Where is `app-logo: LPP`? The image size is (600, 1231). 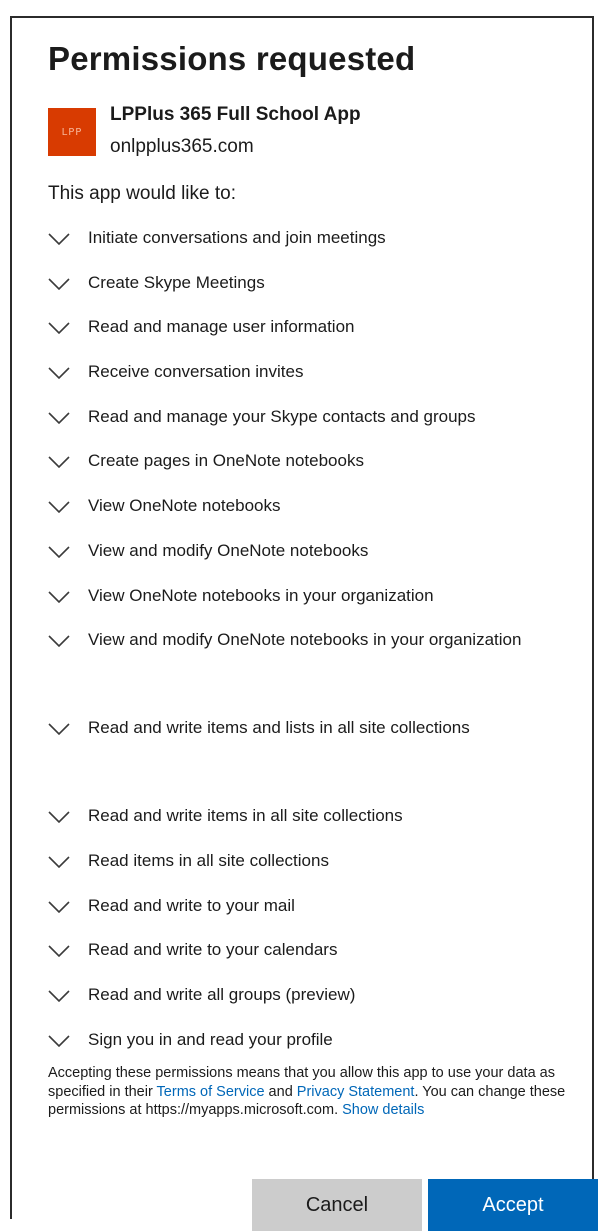
app-logo: LPP is located at coordinates (72, 132).